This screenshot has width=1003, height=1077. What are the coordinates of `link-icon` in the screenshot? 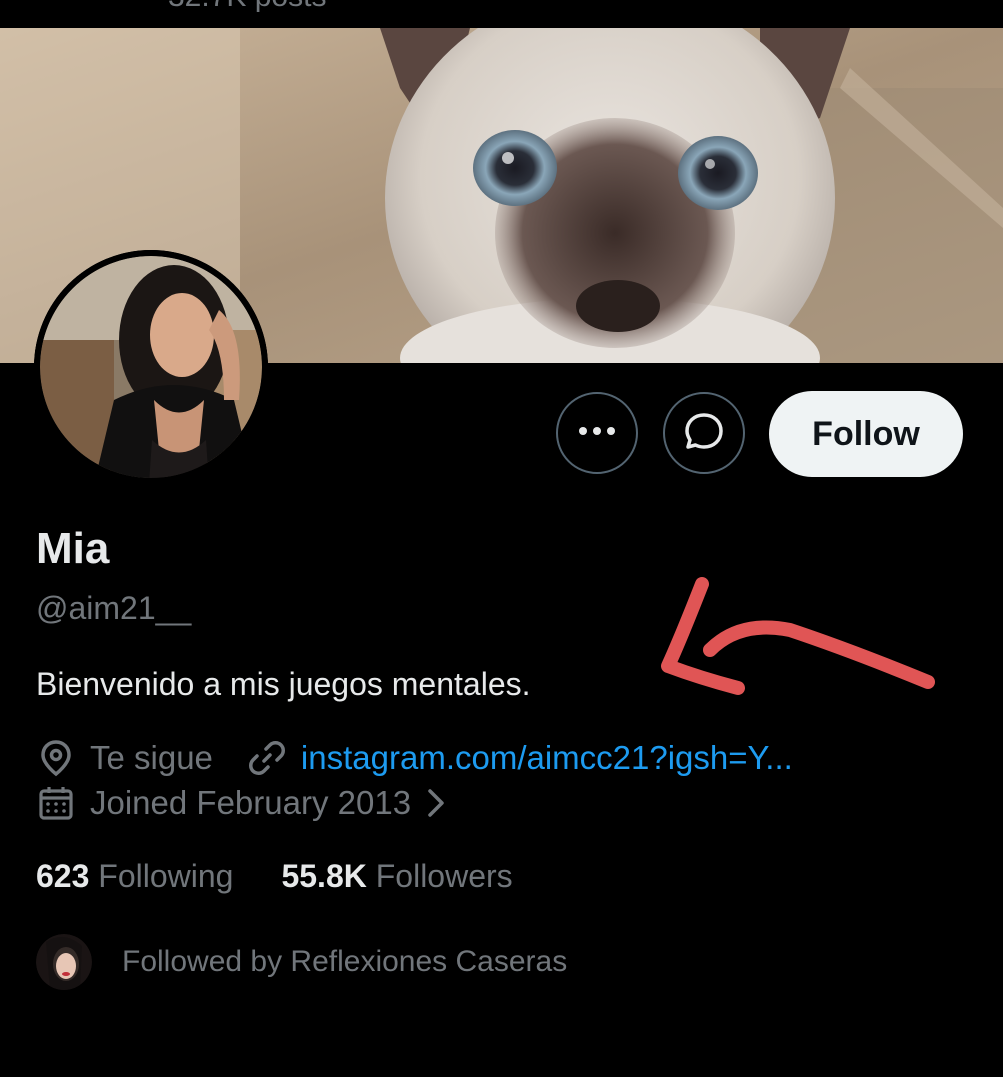 It's located at (267, 758).